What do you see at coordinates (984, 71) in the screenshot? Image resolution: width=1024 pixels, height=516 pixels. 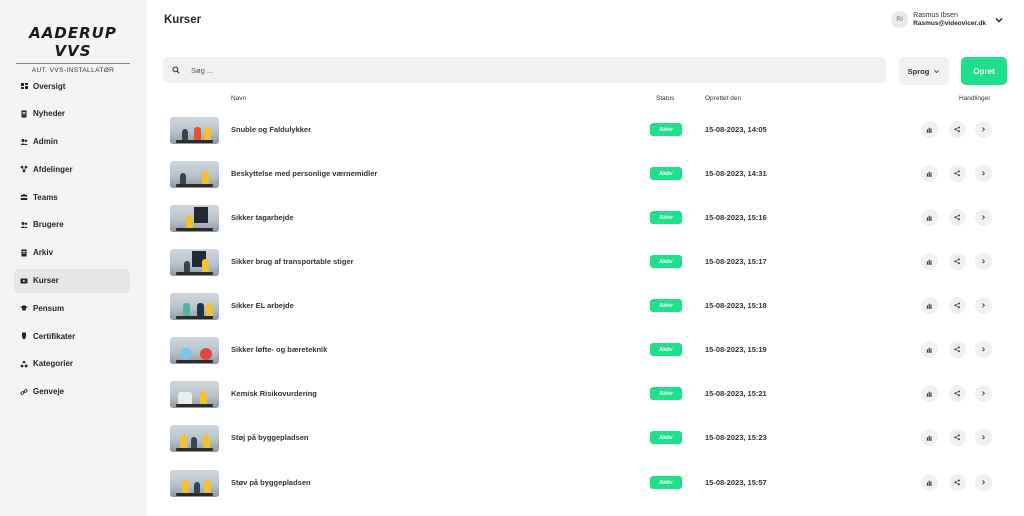 I see `create-button: Opret` at bounding box center [984, 71].